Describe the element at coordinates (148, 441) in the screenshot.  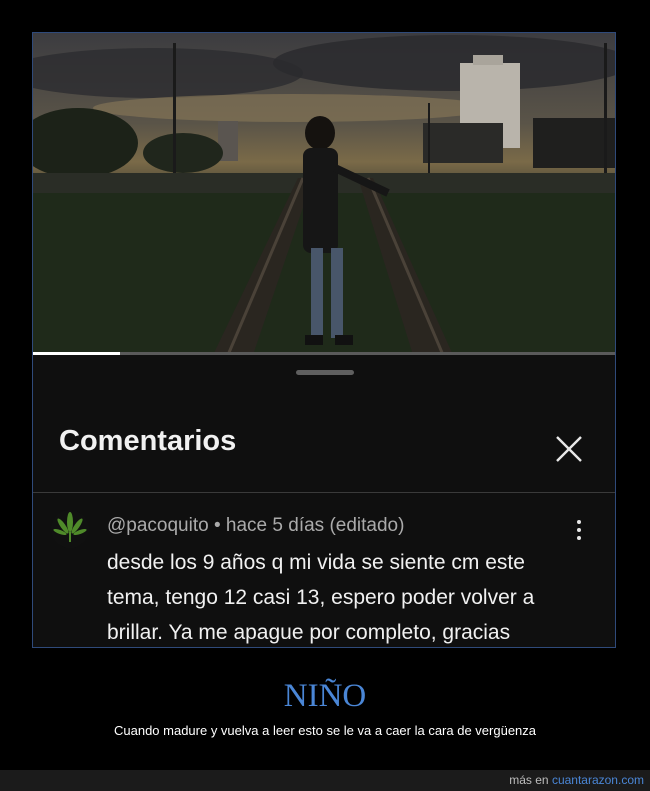
I see `comments-title: Comentarios` at that location.